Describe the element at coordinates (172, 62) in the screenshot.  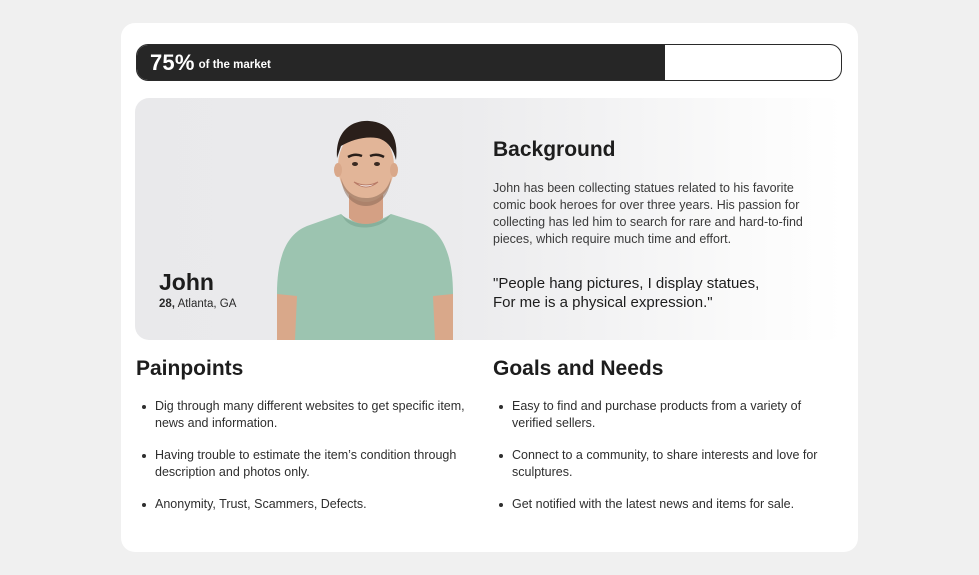
I see `market-share-percent: 75%` at that location.